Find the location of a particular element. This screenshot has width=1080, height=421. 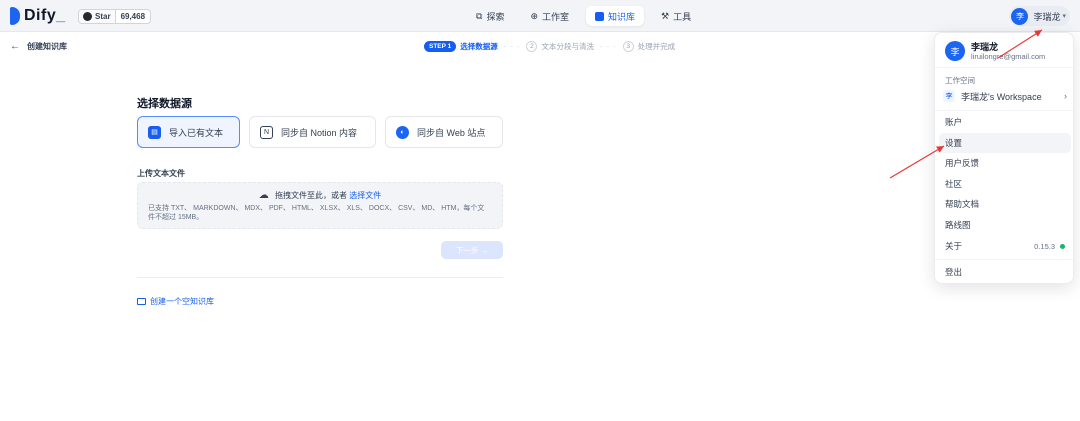

dify-logo-mark-icon is located at coordinates (15, 16).